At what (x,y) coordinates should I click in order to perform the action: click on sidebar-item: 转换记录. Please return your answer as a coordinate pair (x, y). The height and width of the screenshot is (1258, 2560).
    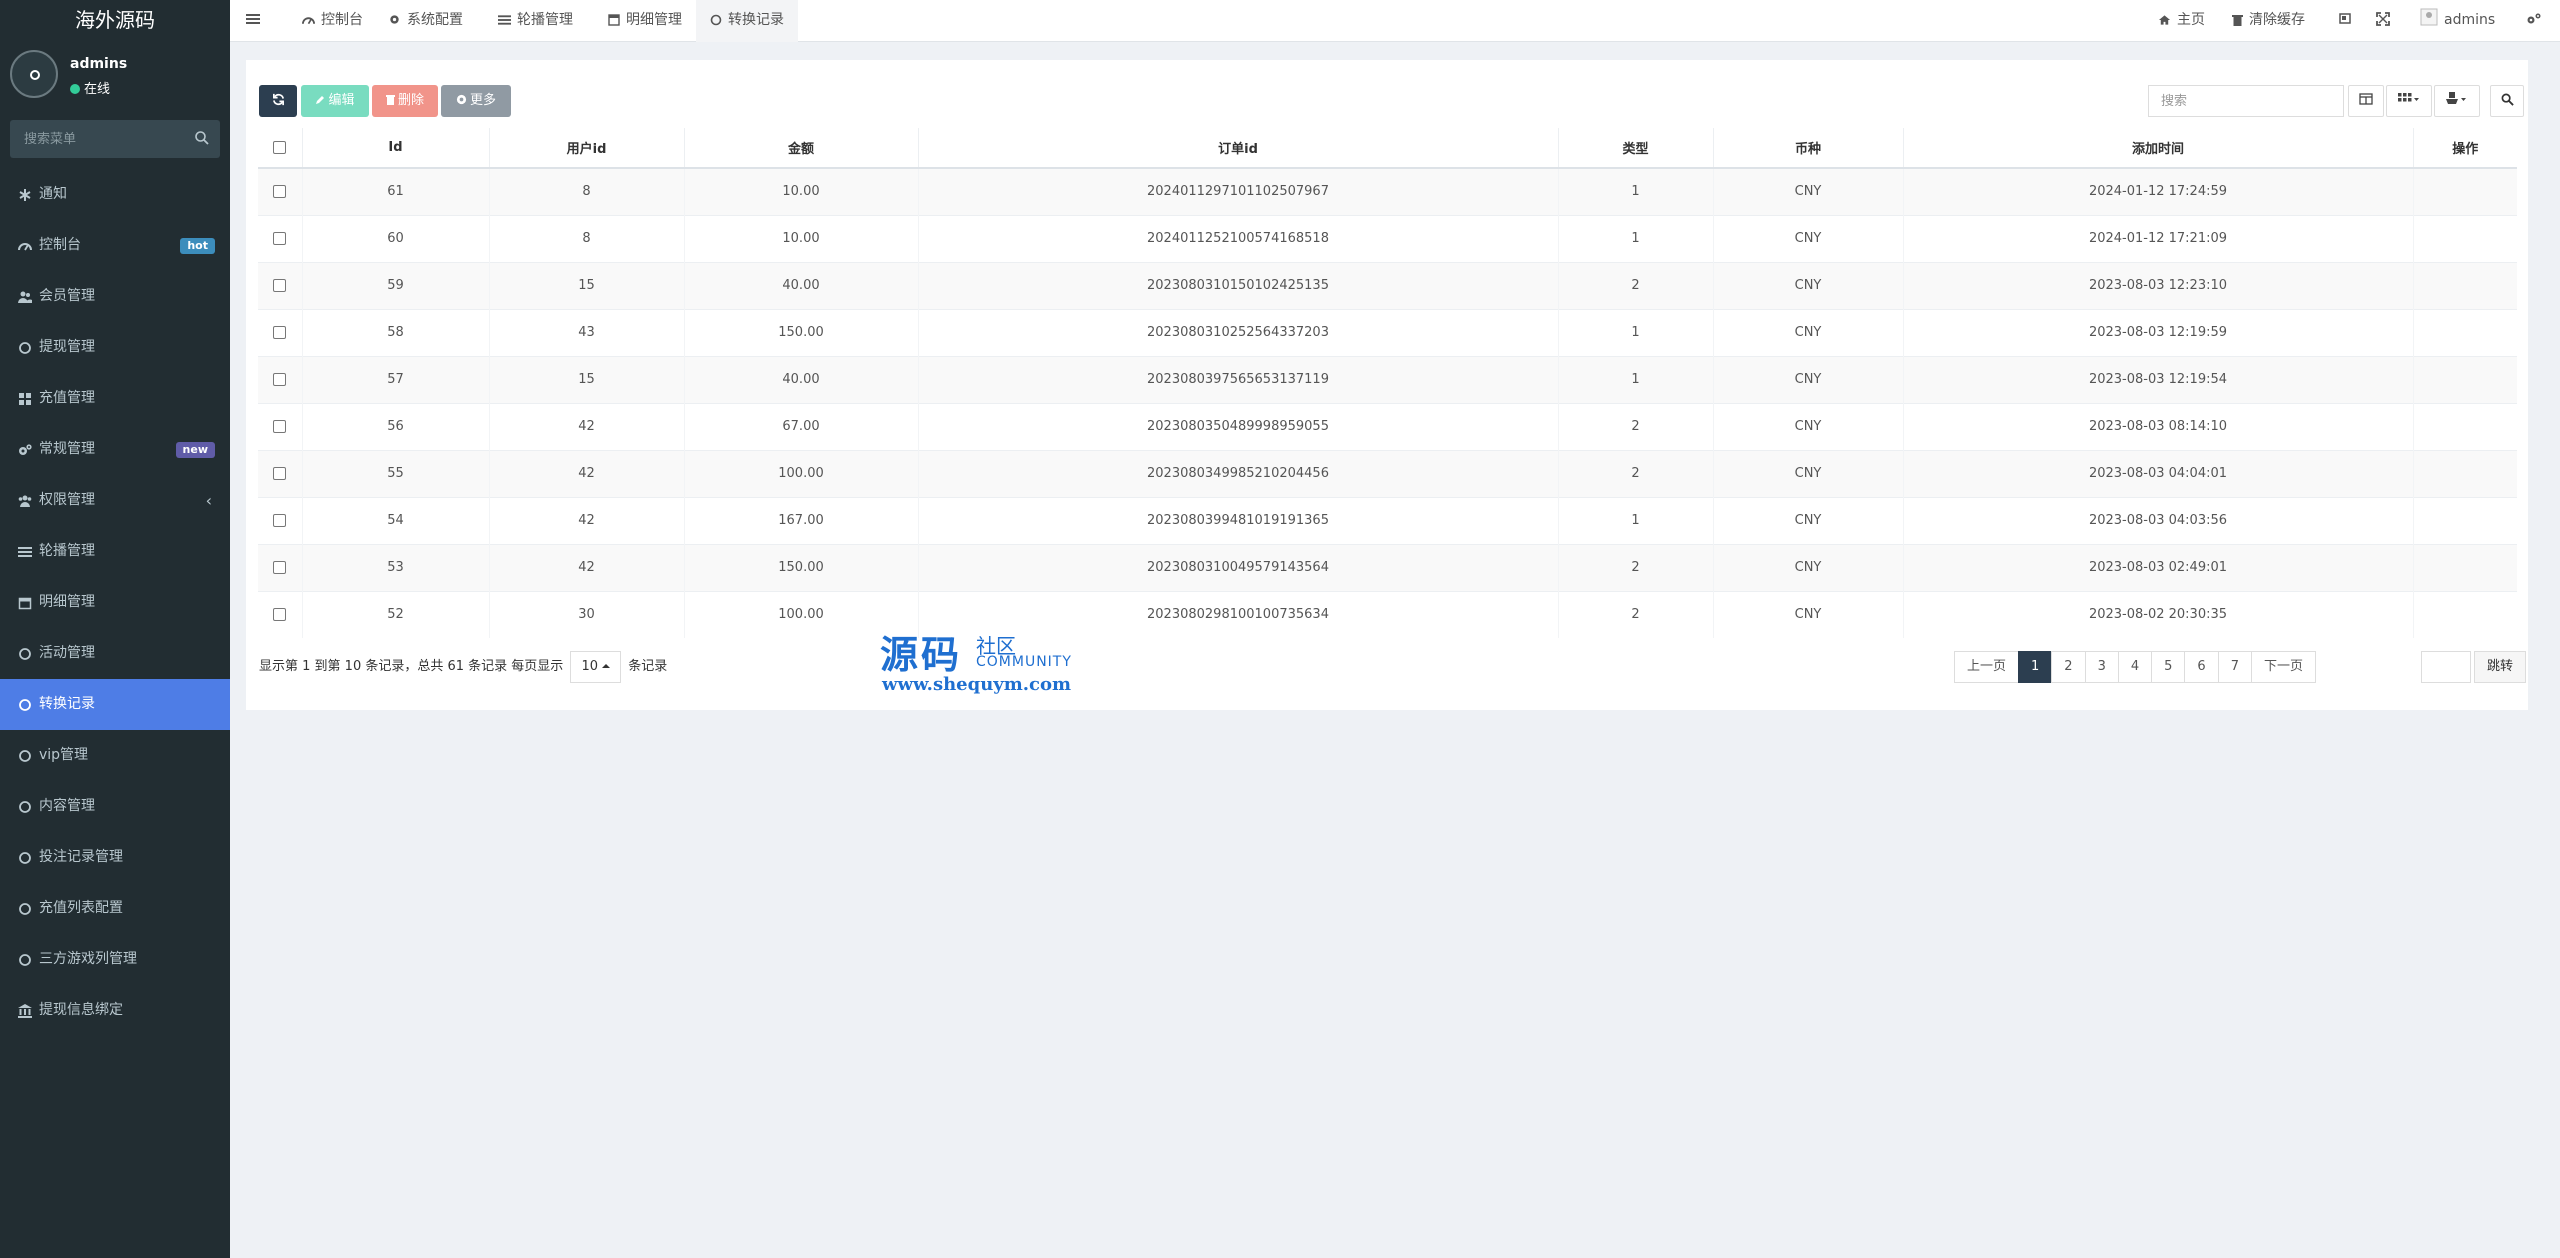
    Looking at the image, I should click on (115, 704).